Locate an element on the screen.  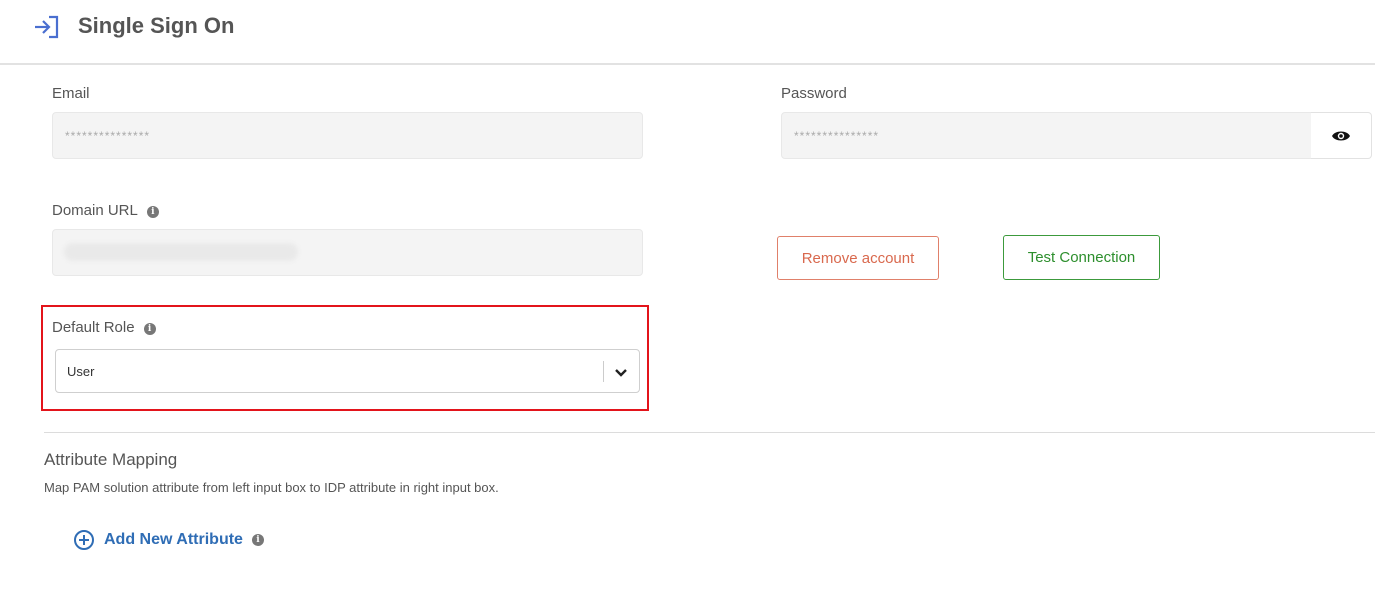
password-label: Password is located at coordinates (814, 93).